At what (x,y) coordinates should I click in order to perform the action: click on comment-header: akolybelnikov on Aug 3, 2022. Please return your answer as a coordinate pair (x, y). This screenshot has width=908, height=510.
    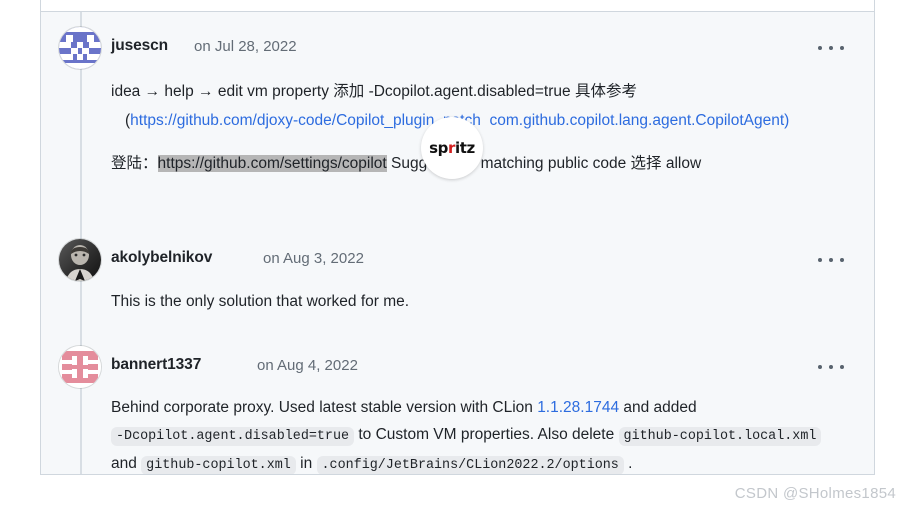
    Looking at the image, I should click on (457, 260).